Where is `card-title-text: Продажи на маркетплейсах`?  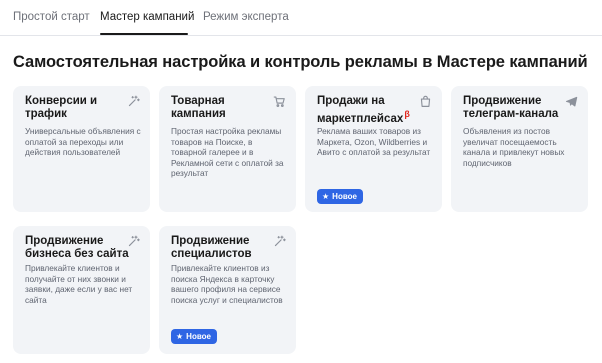 card-title-text: Продажи на маркетплейсах is located at coordinates (360, 110).